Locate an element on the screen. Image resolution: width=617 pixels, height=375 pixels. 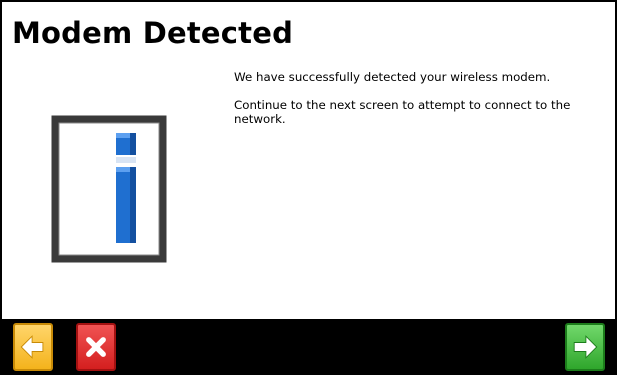
back-button is located at coordinates (33, 347).